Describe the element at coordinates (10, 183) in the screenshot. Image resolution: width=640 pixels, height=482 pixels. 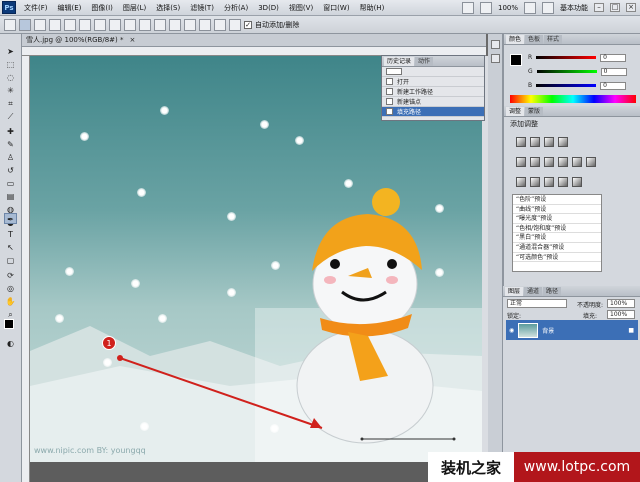
I see `eraser-tool-icon: ▭` at that location.